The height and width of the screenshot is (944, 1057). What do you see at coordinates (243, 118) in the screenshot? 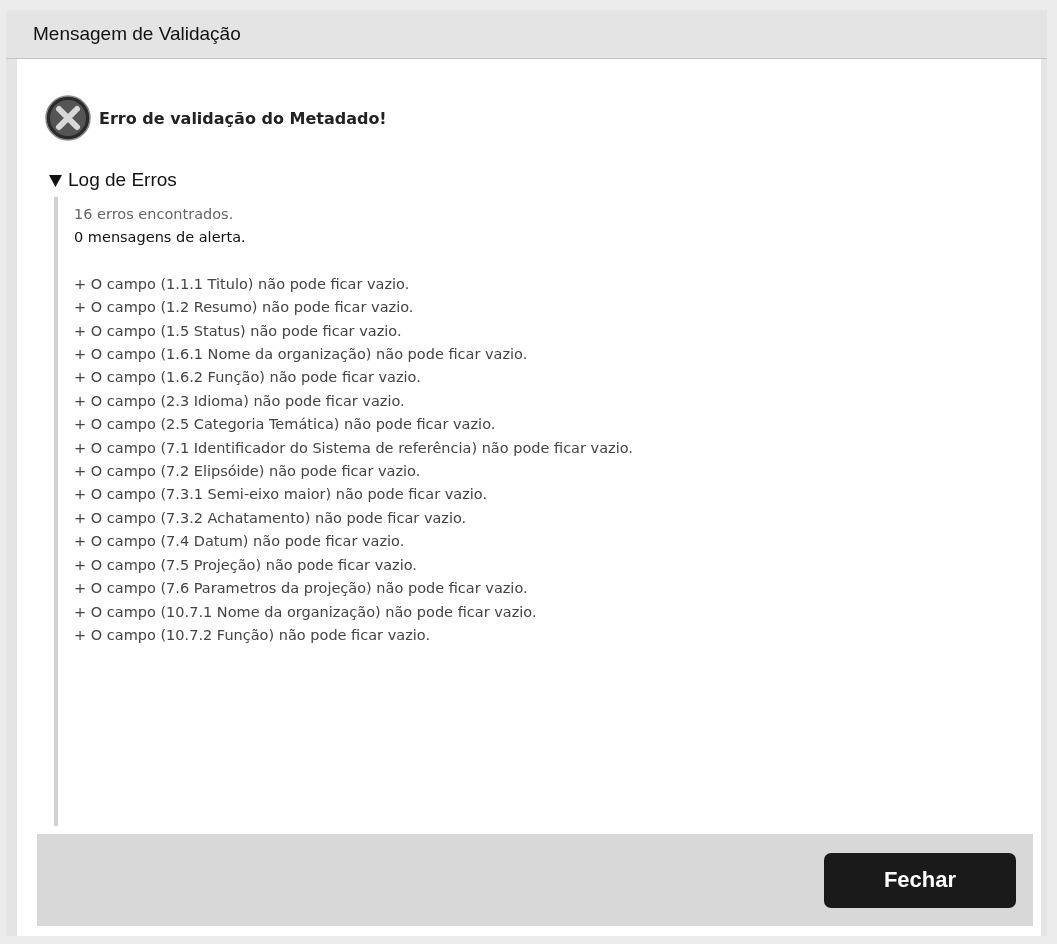
I see `error-message: Erro de validação do Metadado!` at bounding box center [243, 118].